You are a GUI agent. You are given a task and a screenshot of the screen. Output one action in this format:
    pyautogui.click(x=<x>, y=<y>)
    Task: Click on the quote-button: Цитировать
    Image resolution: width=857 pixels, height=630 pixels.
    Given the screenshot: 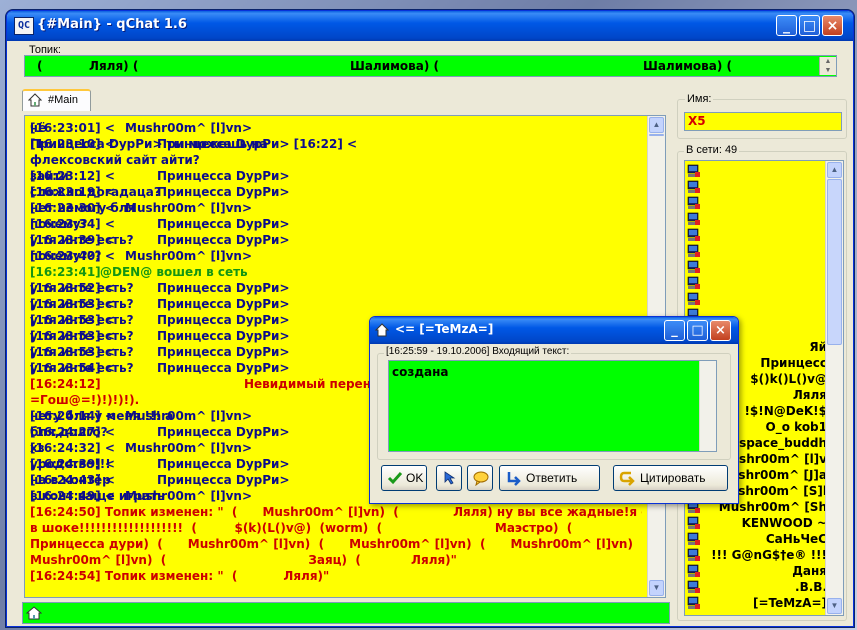 What is the action you would take?
    pyautogui.click(x=670, y=478)
    